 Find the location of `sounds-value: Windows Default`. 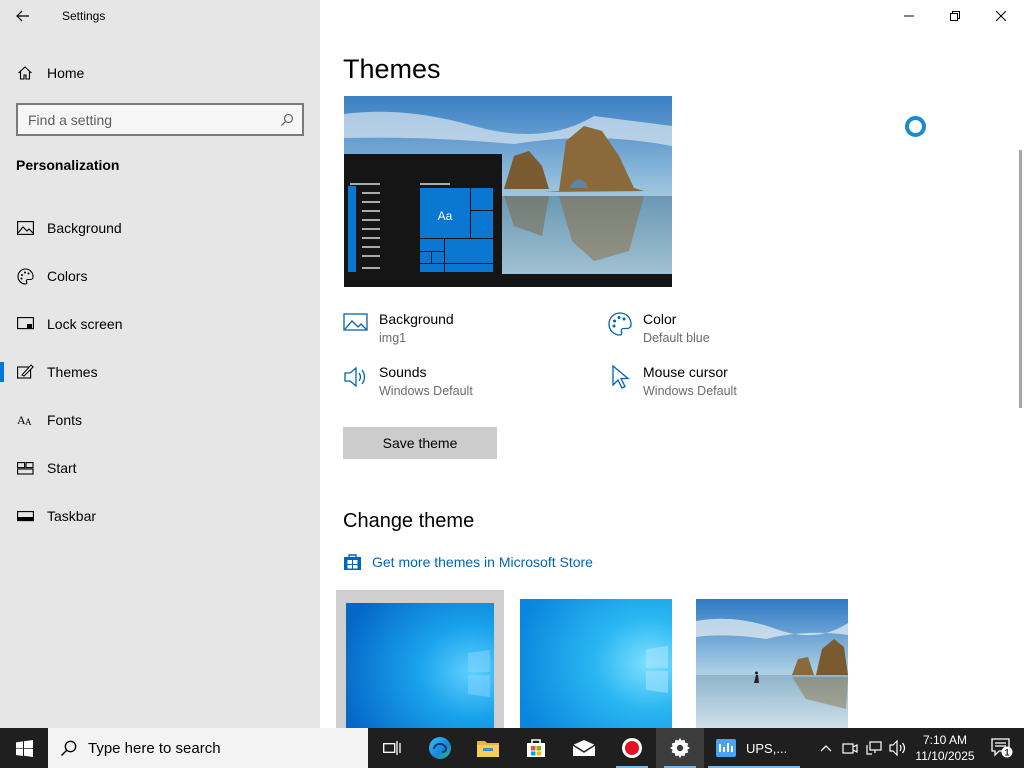

sounds-value: Windows Default is located at coordinates (426, 391).